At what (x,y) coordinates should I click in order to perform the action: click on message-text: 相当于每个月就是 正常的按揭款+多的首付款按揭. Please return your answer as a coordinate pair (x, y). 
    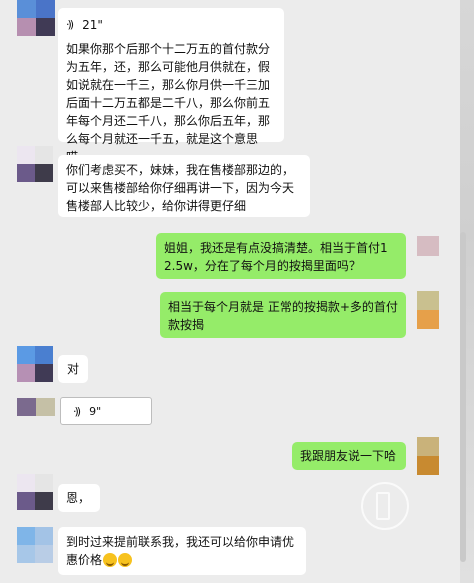
    Looking at the image, I should click on (283, 316).